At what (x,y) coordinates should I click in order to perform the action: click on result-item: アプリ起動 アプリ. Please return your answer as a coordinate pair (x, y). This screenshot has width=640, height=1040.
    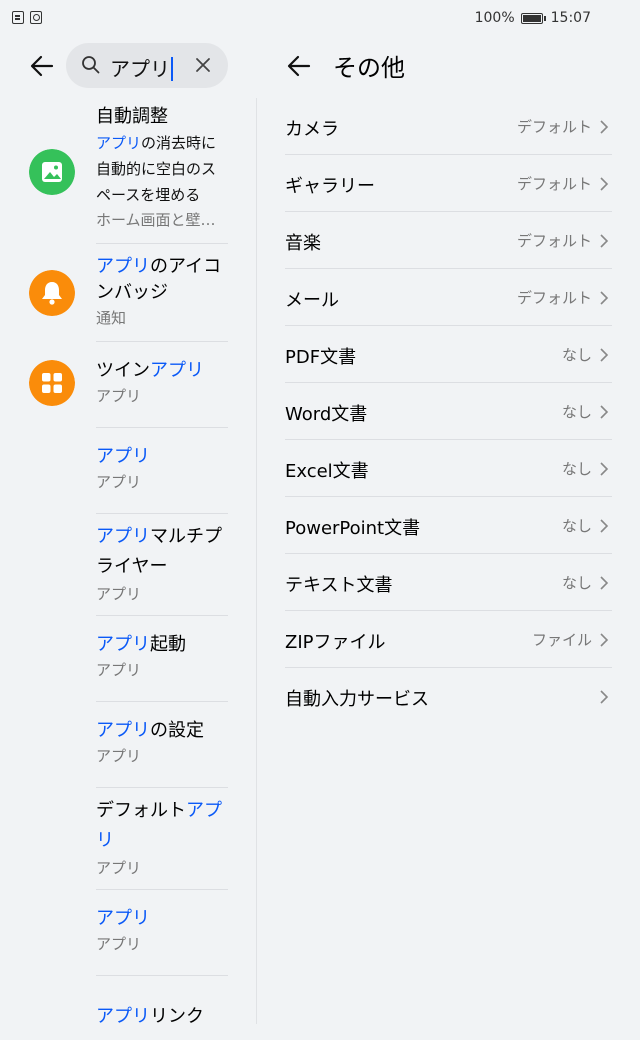
    Looking at the image, I should click on (128, 659).